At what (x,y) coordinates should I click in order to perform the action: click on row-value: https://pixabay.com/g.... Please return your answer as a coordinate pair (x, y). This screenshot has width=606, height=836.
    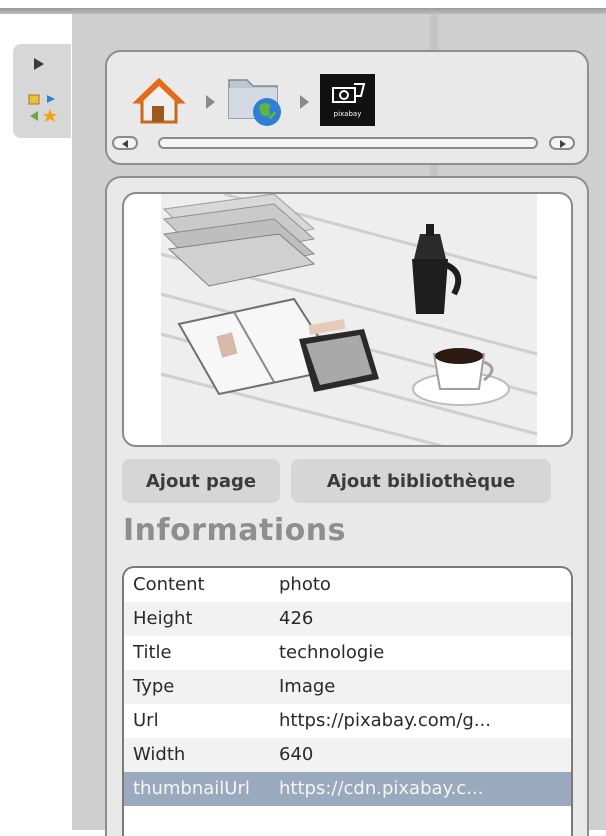
    Looking at the image, I should click on (385, 720).